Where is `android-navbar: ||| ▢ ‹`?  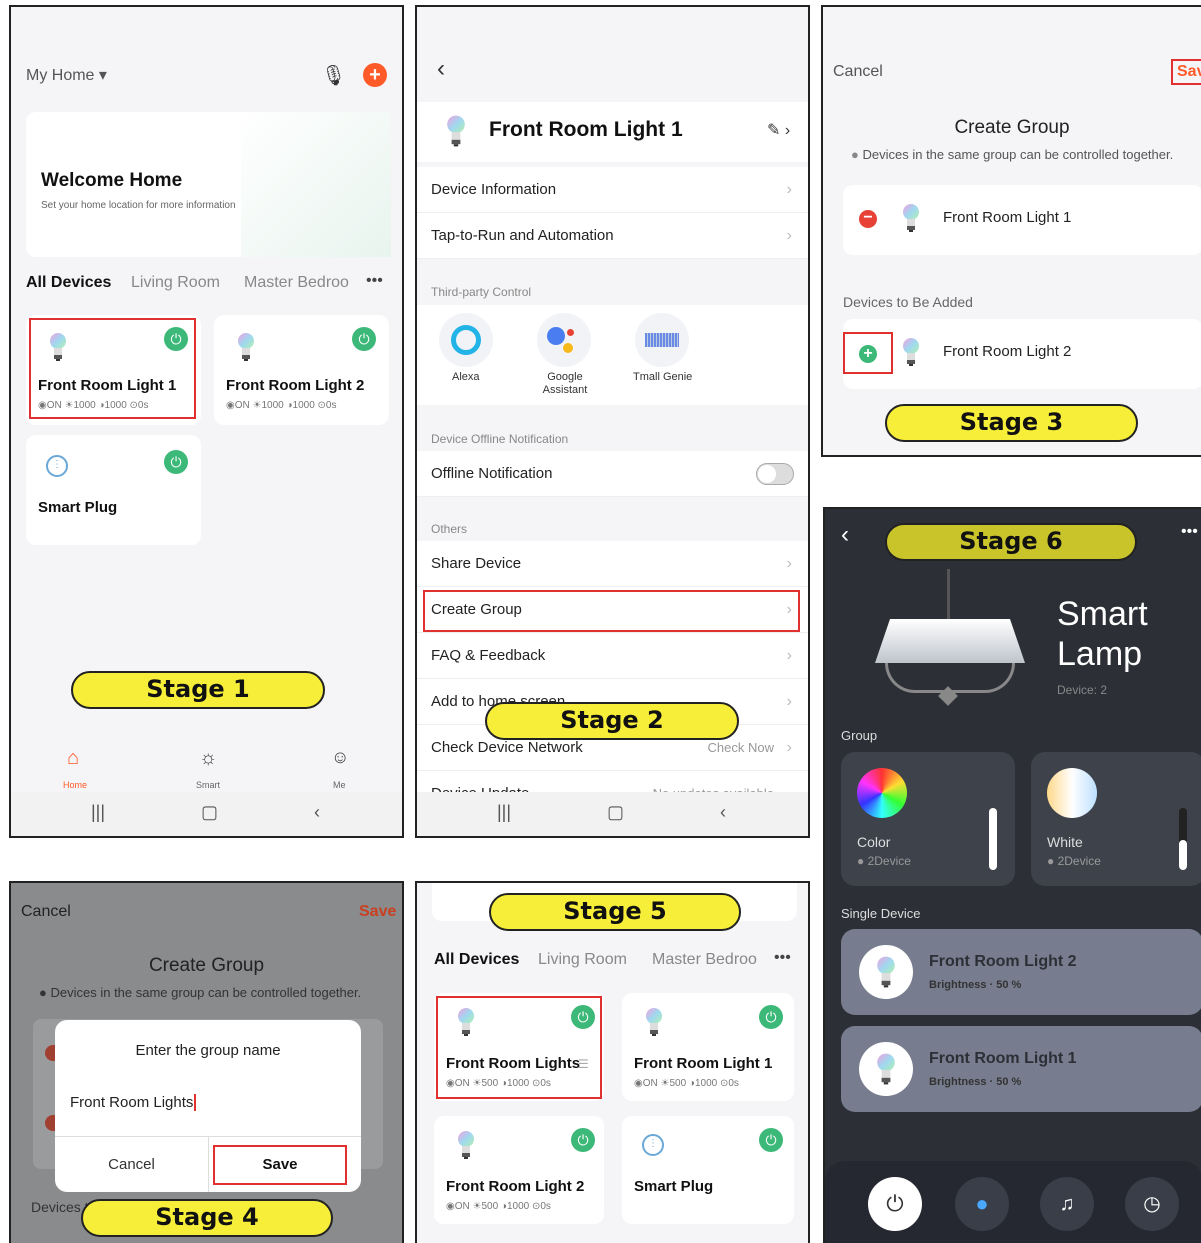
android-navbar: ||| ▢ ‹ is located at coordinates (206, 814).